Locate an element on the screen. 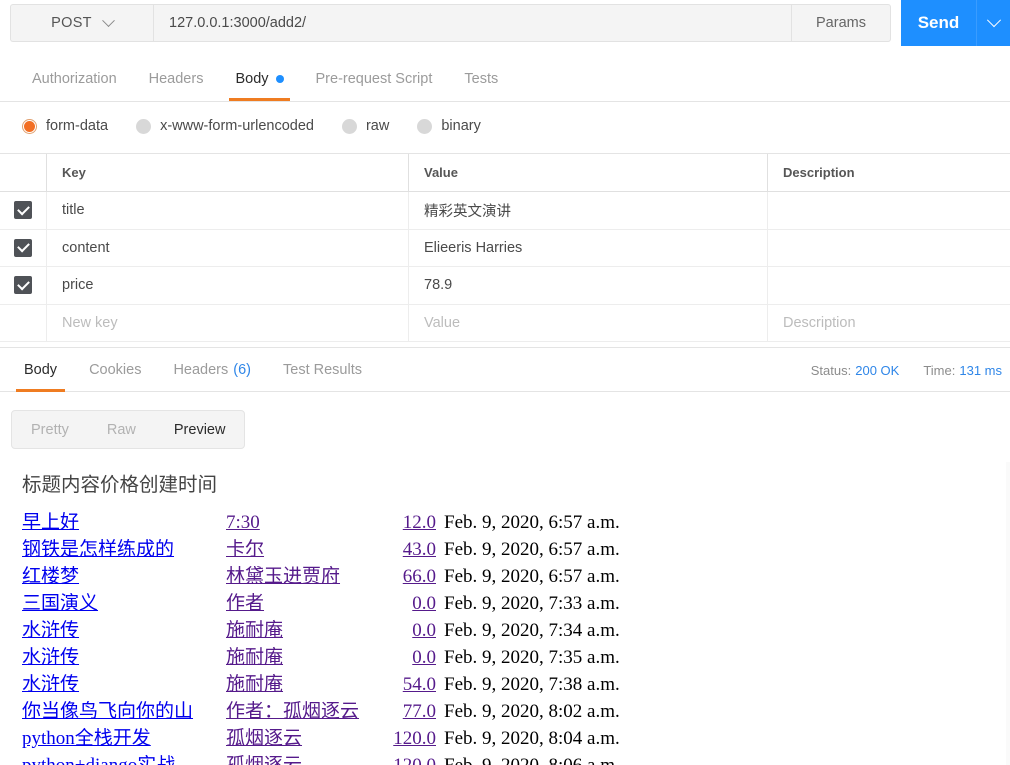 The width and height of the screenshot is (1010, 765). body-type-binary: binary is located at coordinates (449, 126).